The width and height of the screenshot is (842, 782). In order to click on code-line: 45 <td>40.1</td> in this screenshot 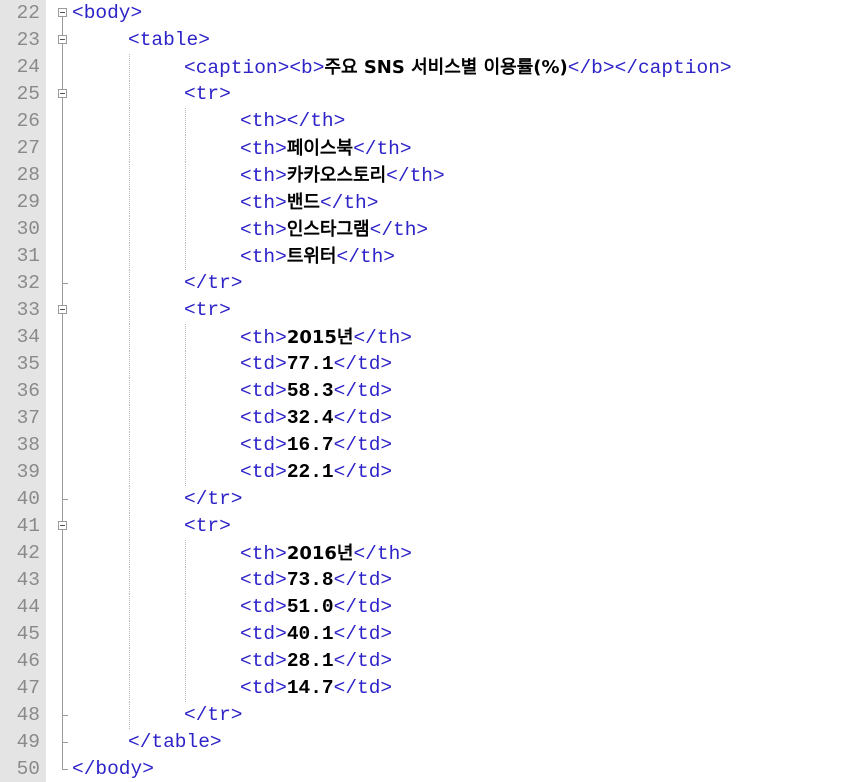, I will do `click(421, 634)`.